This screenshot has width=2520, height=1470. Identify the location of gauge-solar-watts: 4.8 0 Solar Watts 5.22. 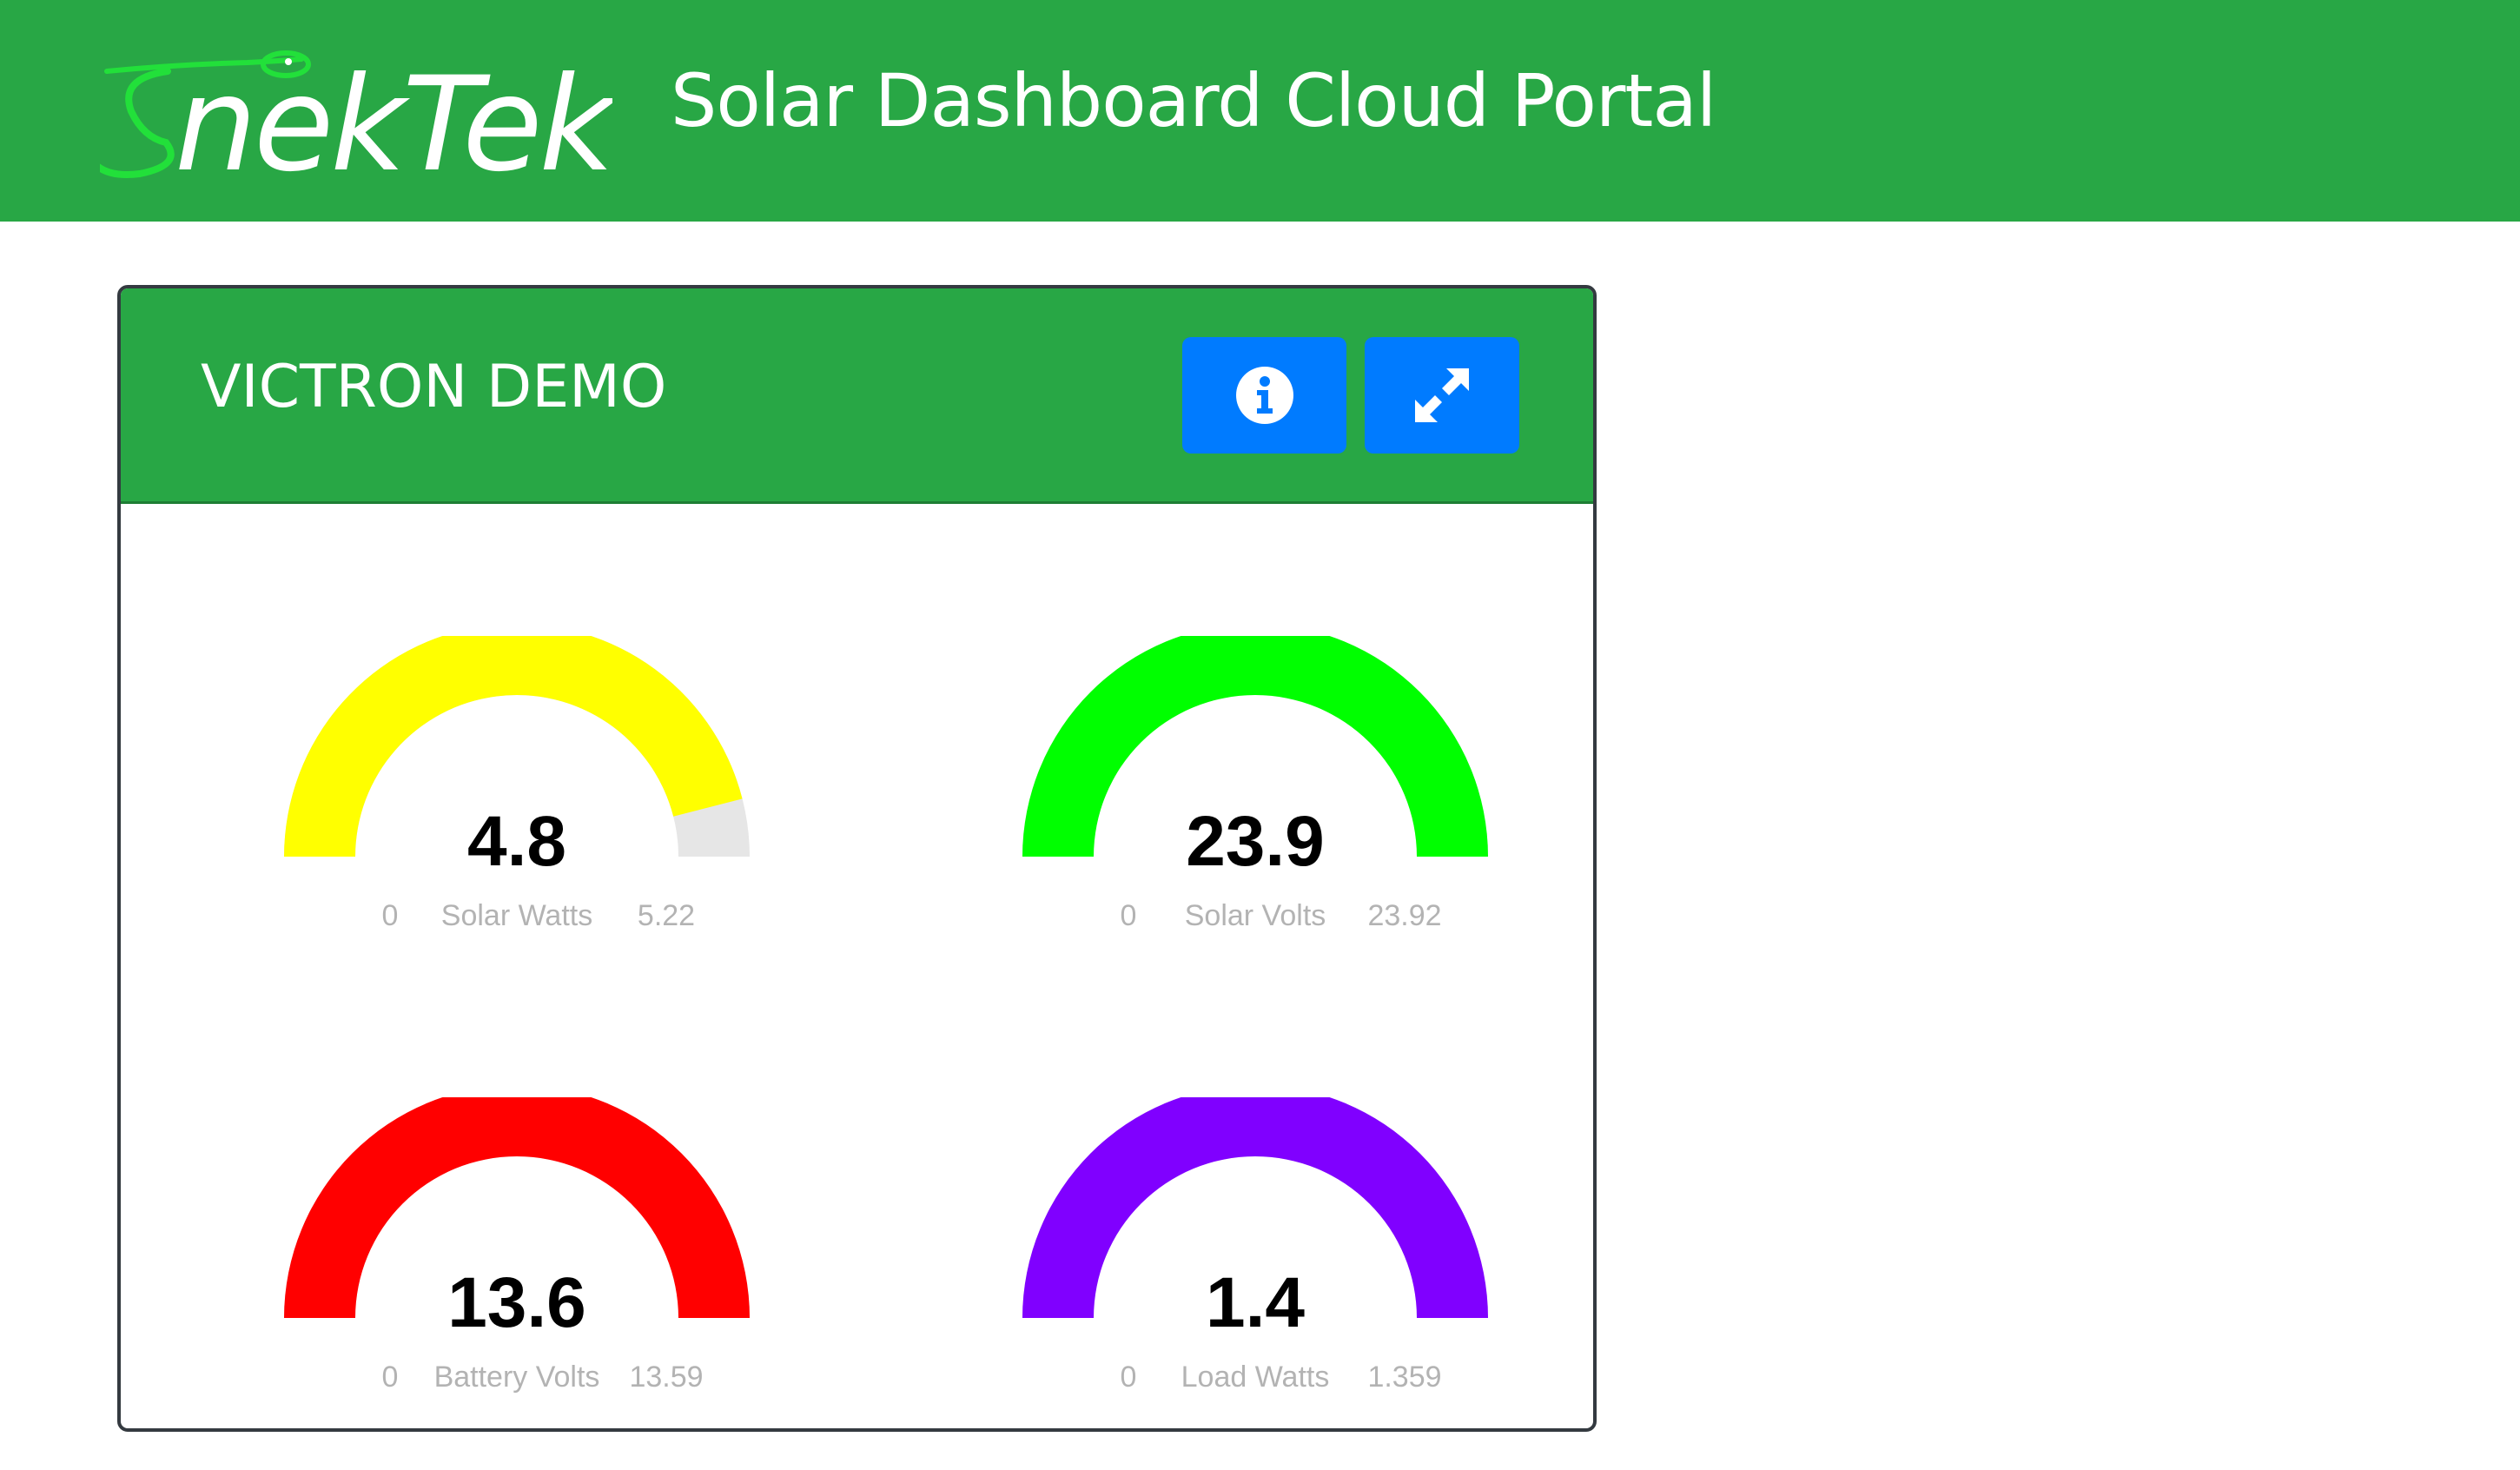
(517, 809).